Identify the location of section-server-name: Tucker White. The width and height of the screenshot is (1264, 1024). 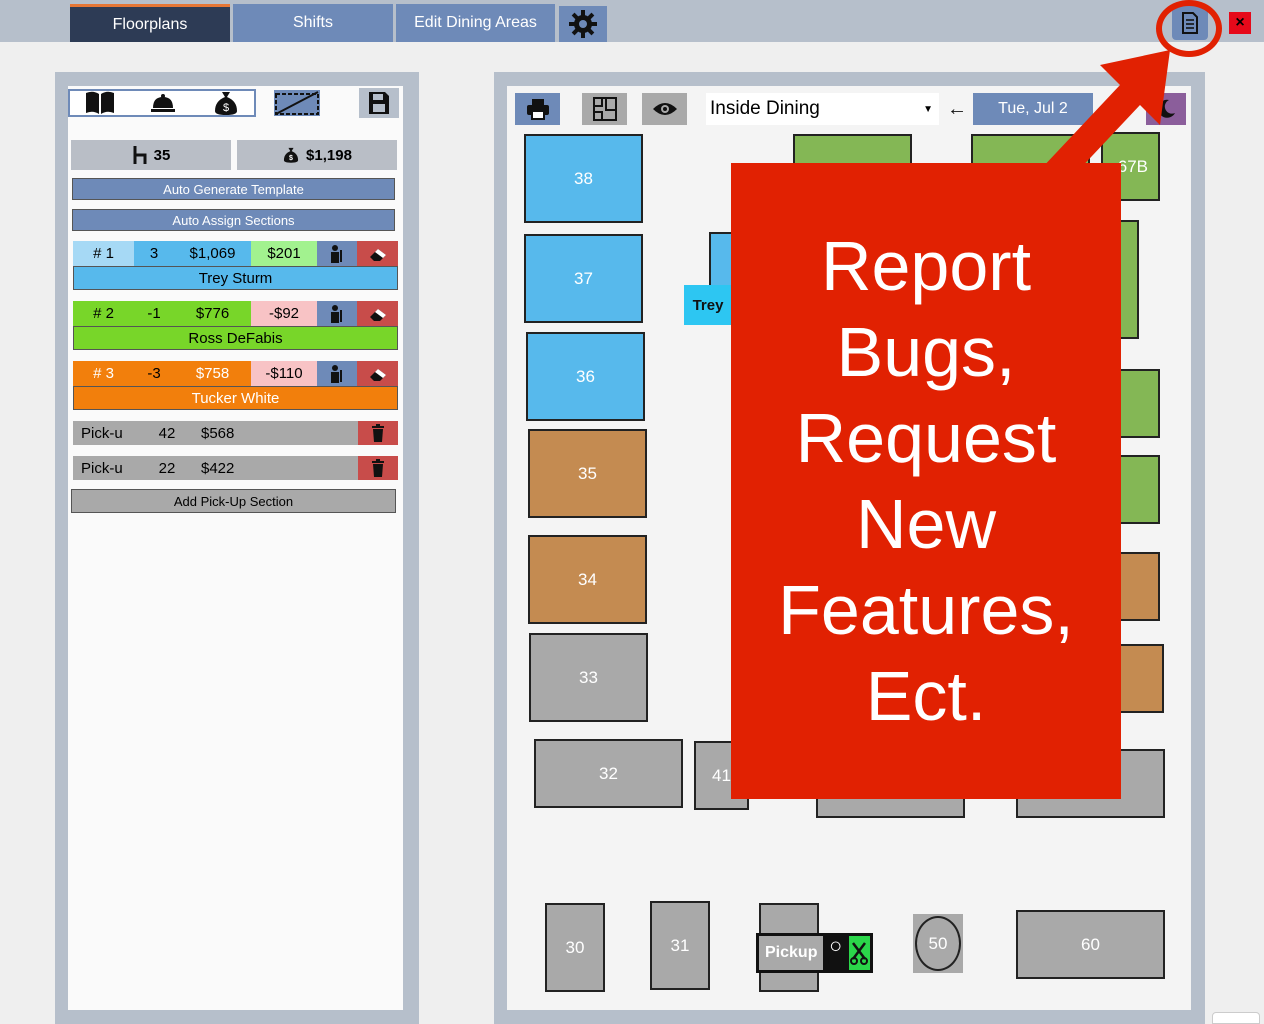
(235, 398).